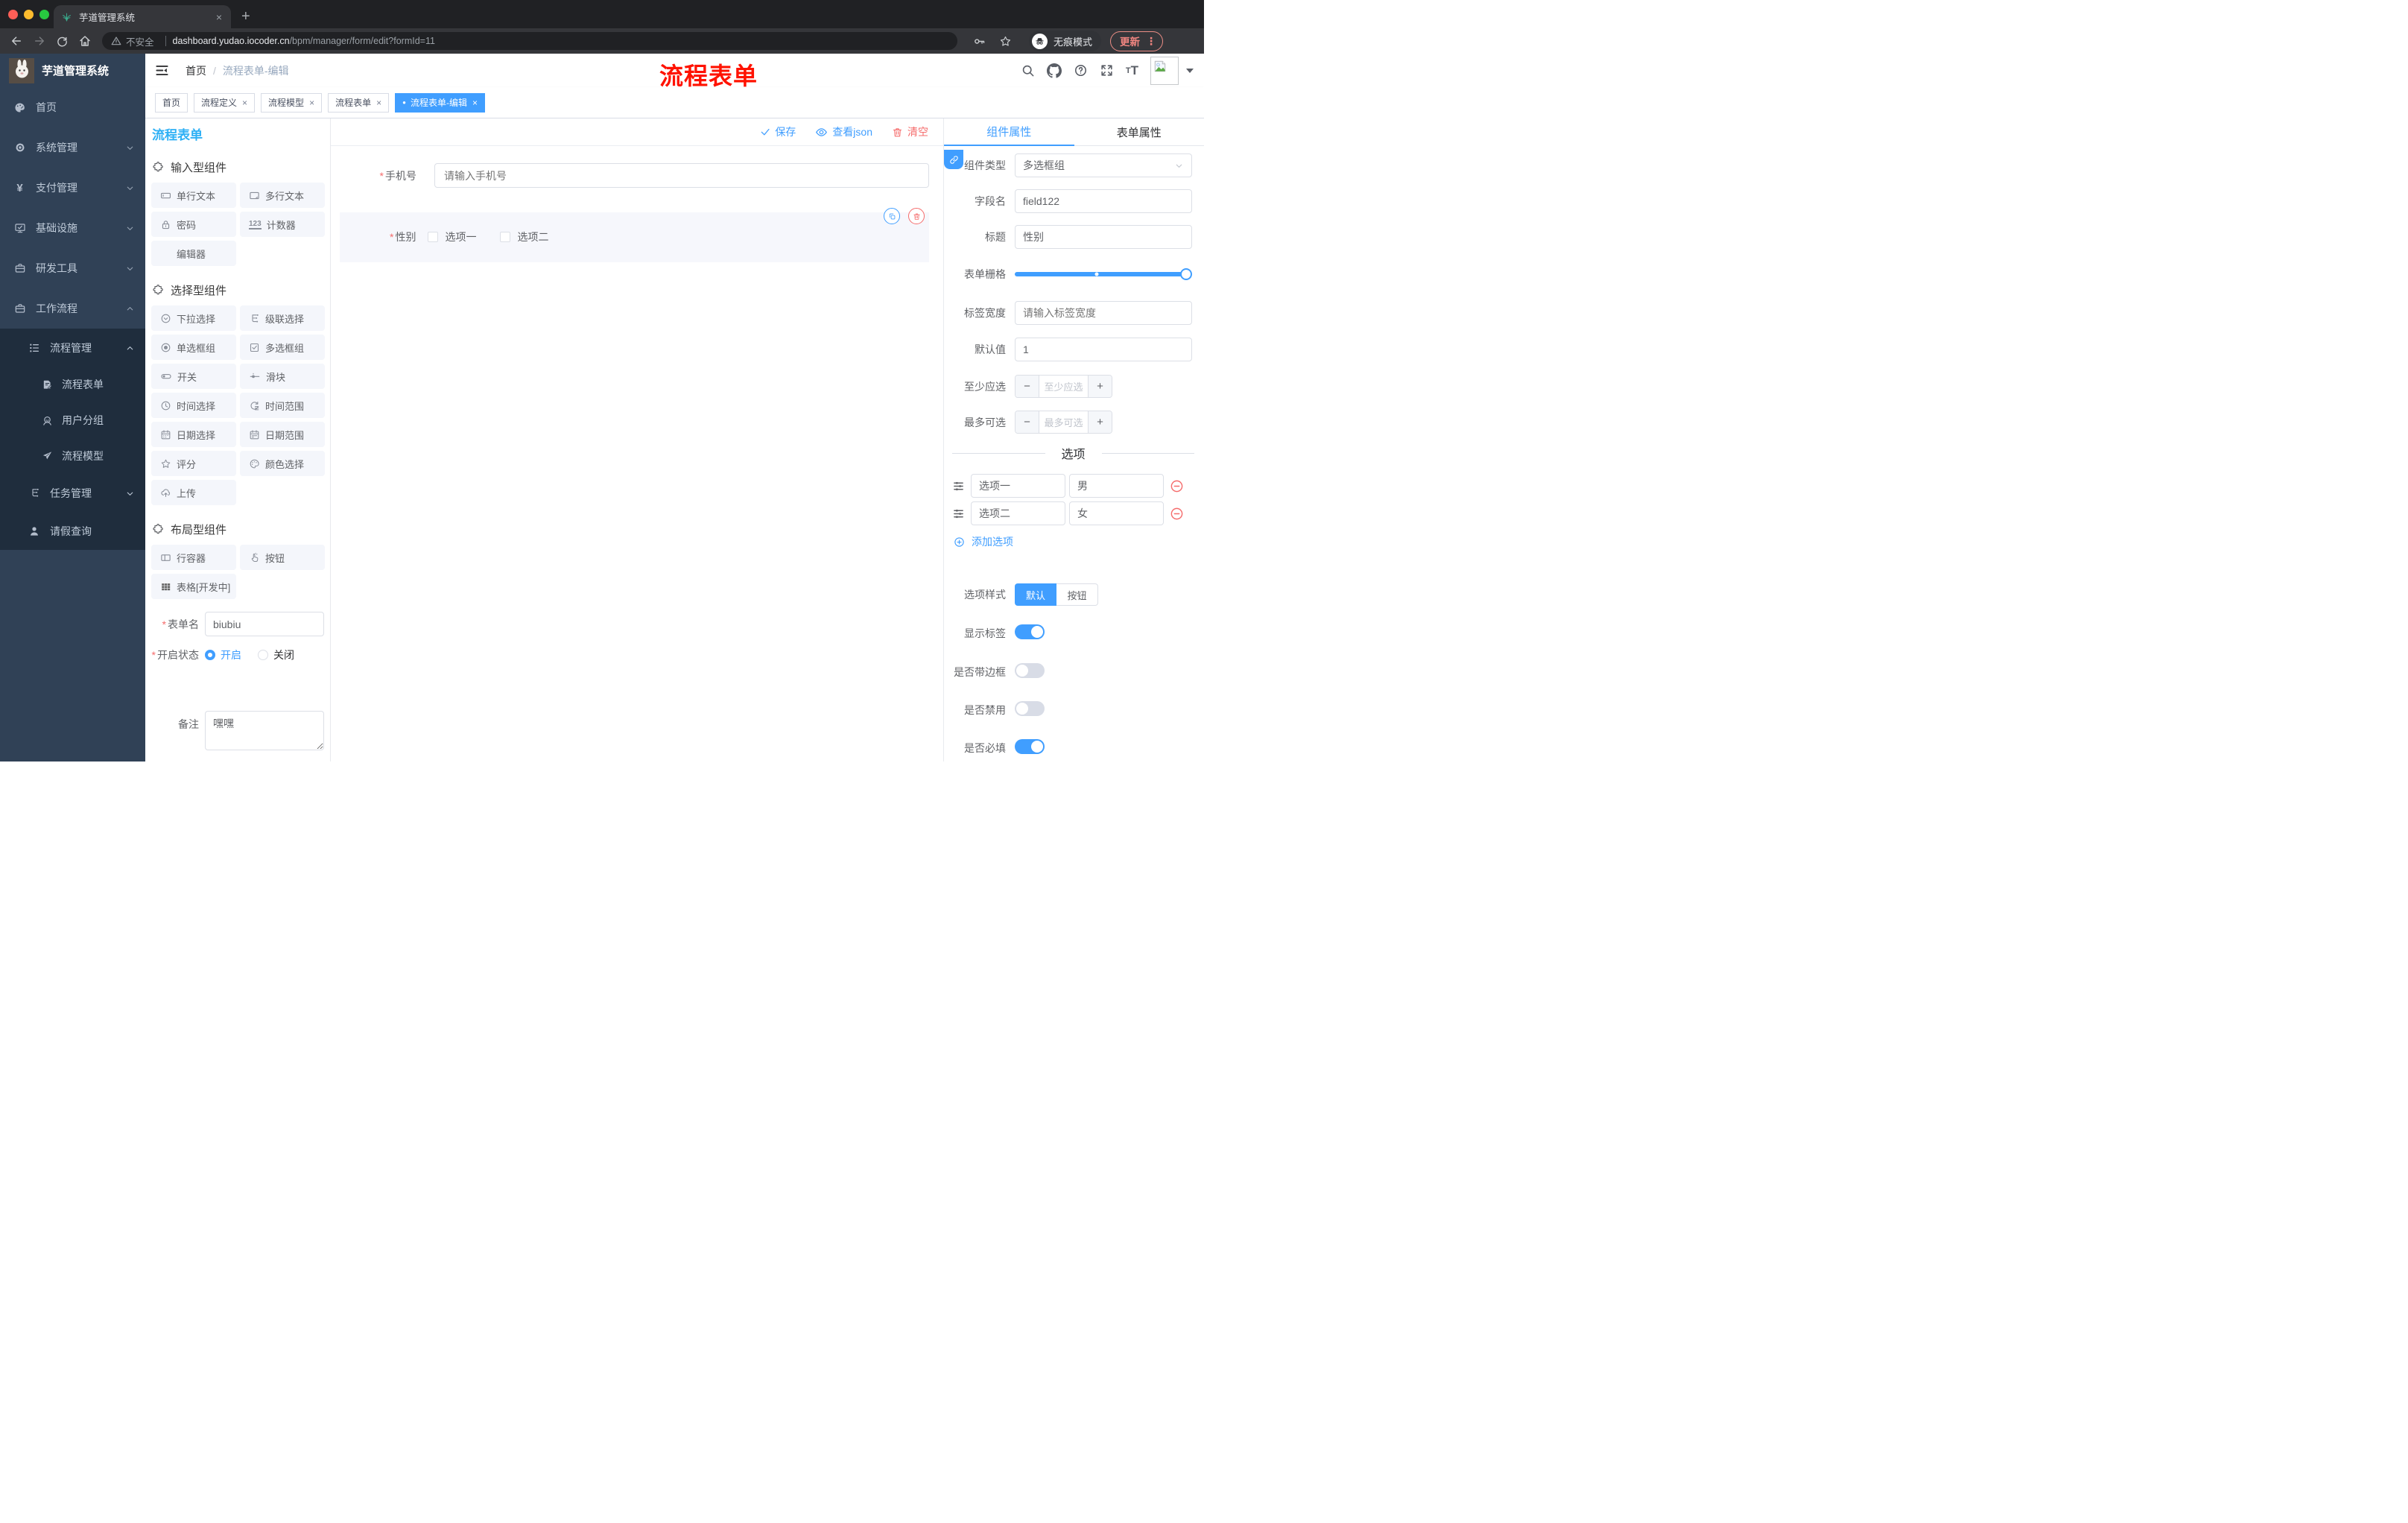 The image size is (2408, 1523). What do you see at coordinates (1139, 132) in the screenshot?
I see `tab-form-props: 表单属性` at bounding box center [1139, 132].